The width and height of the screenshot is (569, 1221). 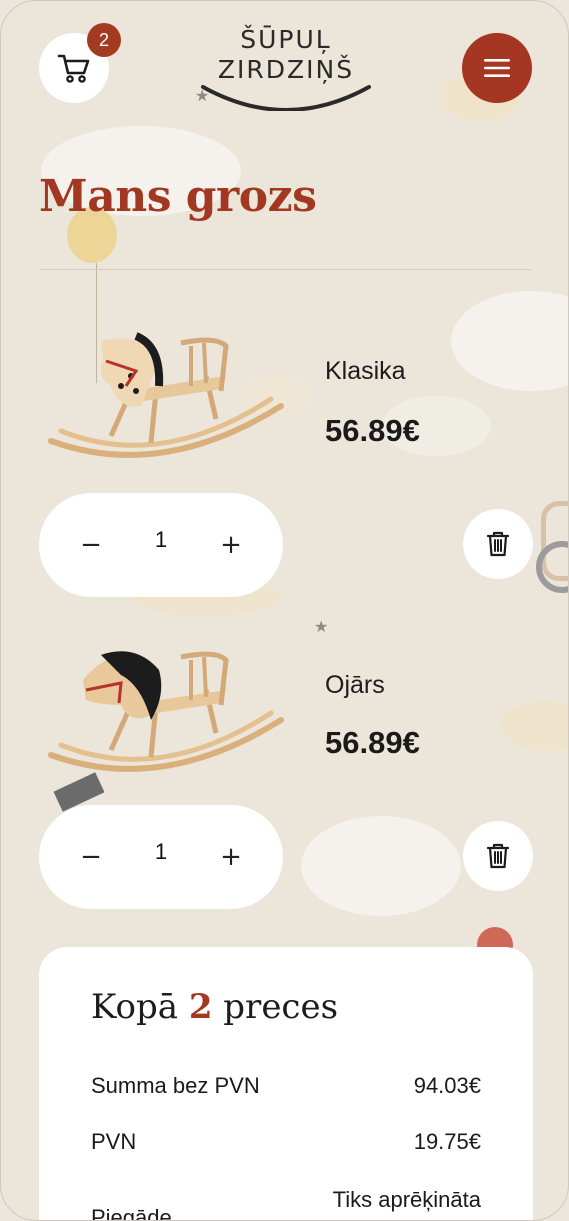 What do you see at coordinates (114, 1141) in the screenshot?
I see `summary-label: PVN` at bounding box center [114, 1141].